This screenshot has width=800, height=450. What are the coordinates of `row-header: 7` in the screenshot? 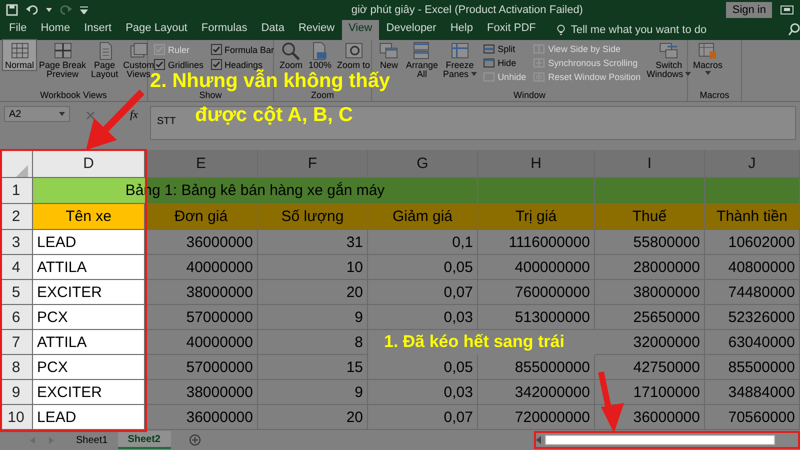 It's located at (16, 342).